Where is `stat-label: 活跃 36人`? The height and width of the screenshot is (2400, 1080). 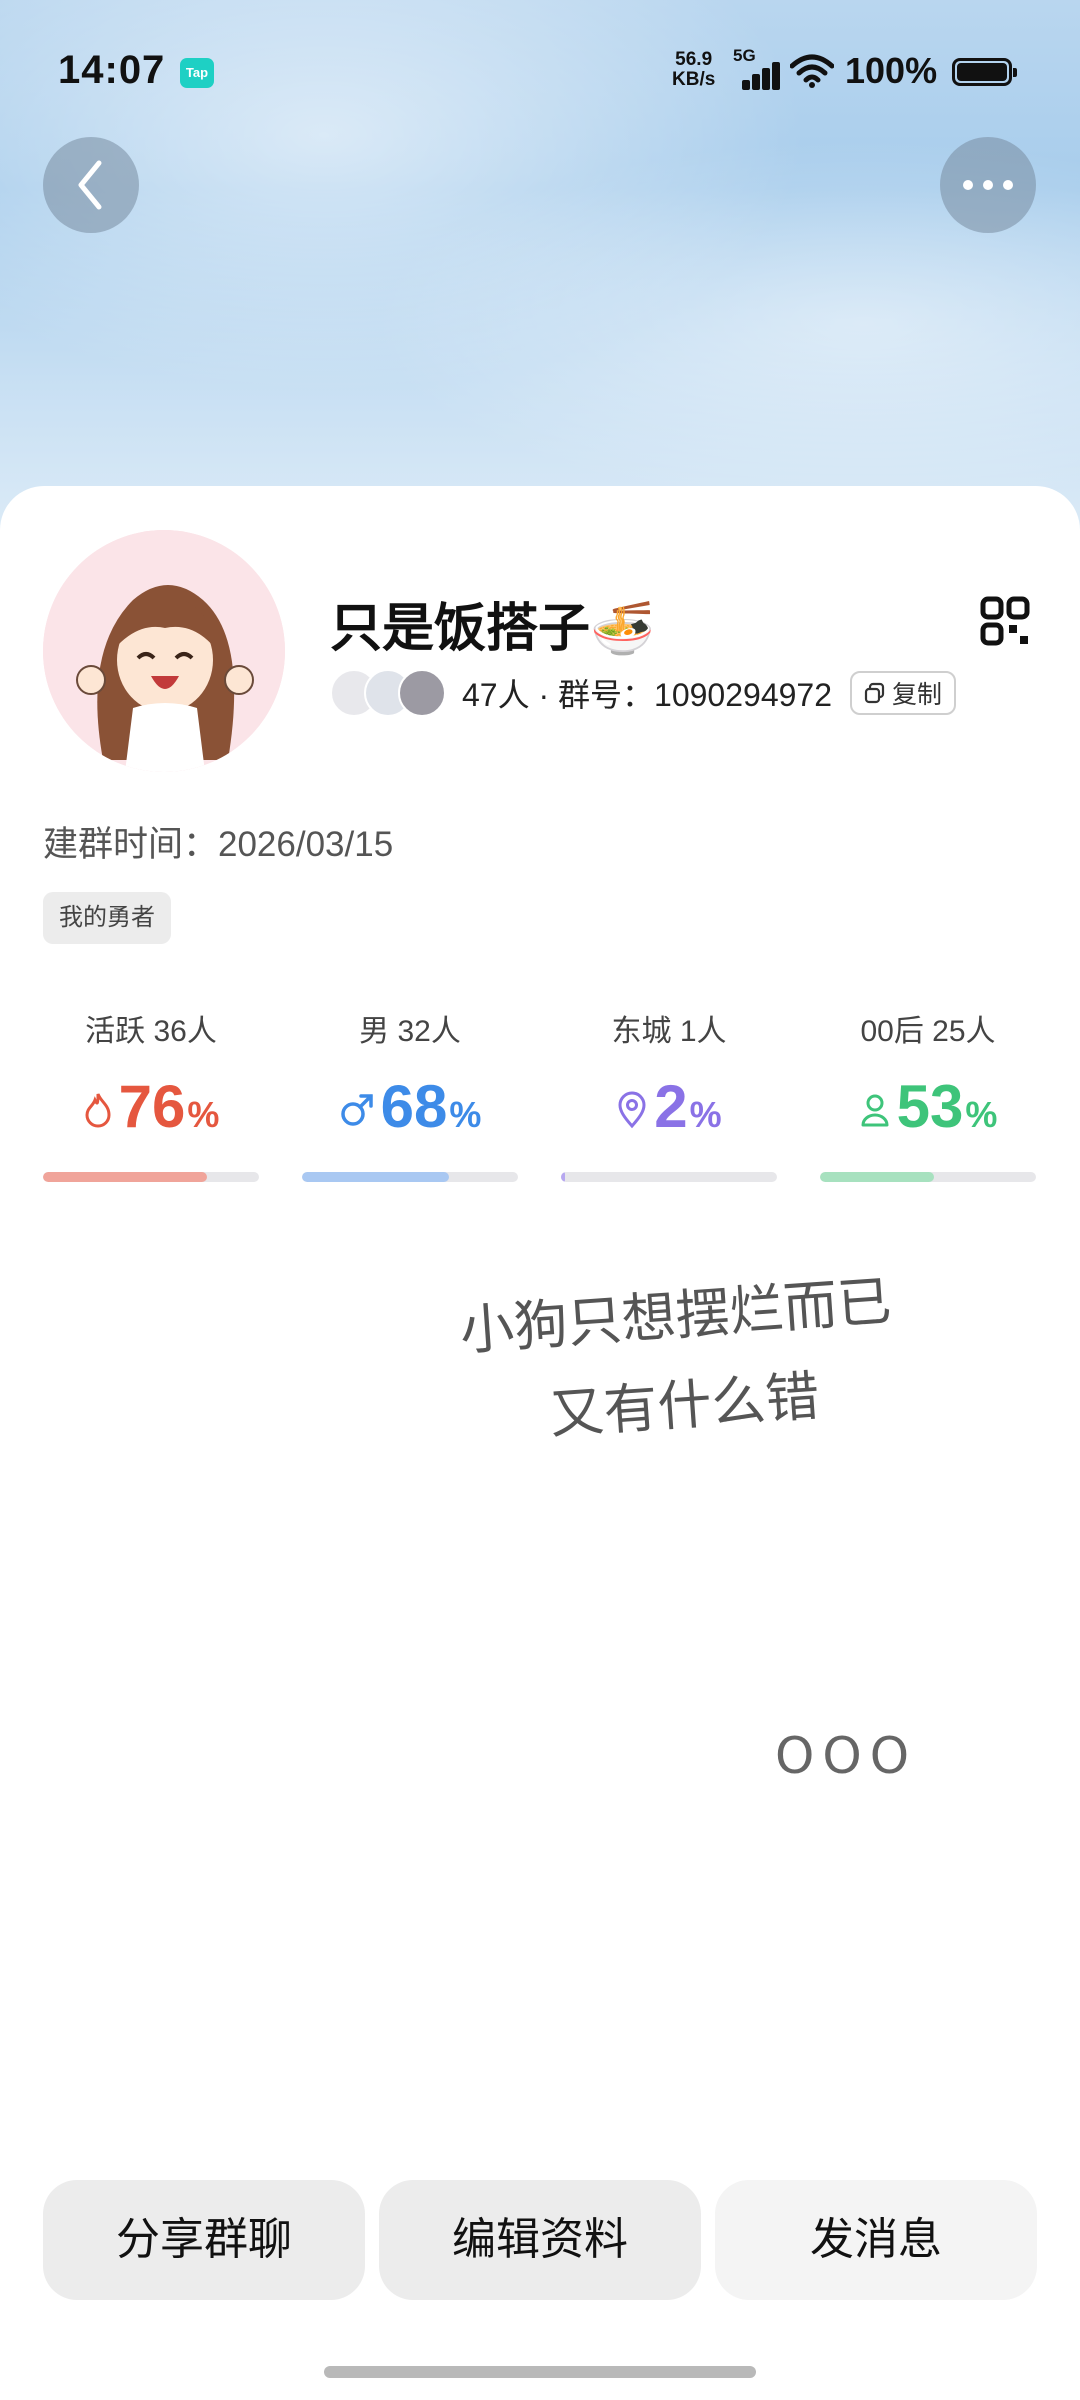
stat-label: 活跃 36人 is located at coordinates (151, 1031).